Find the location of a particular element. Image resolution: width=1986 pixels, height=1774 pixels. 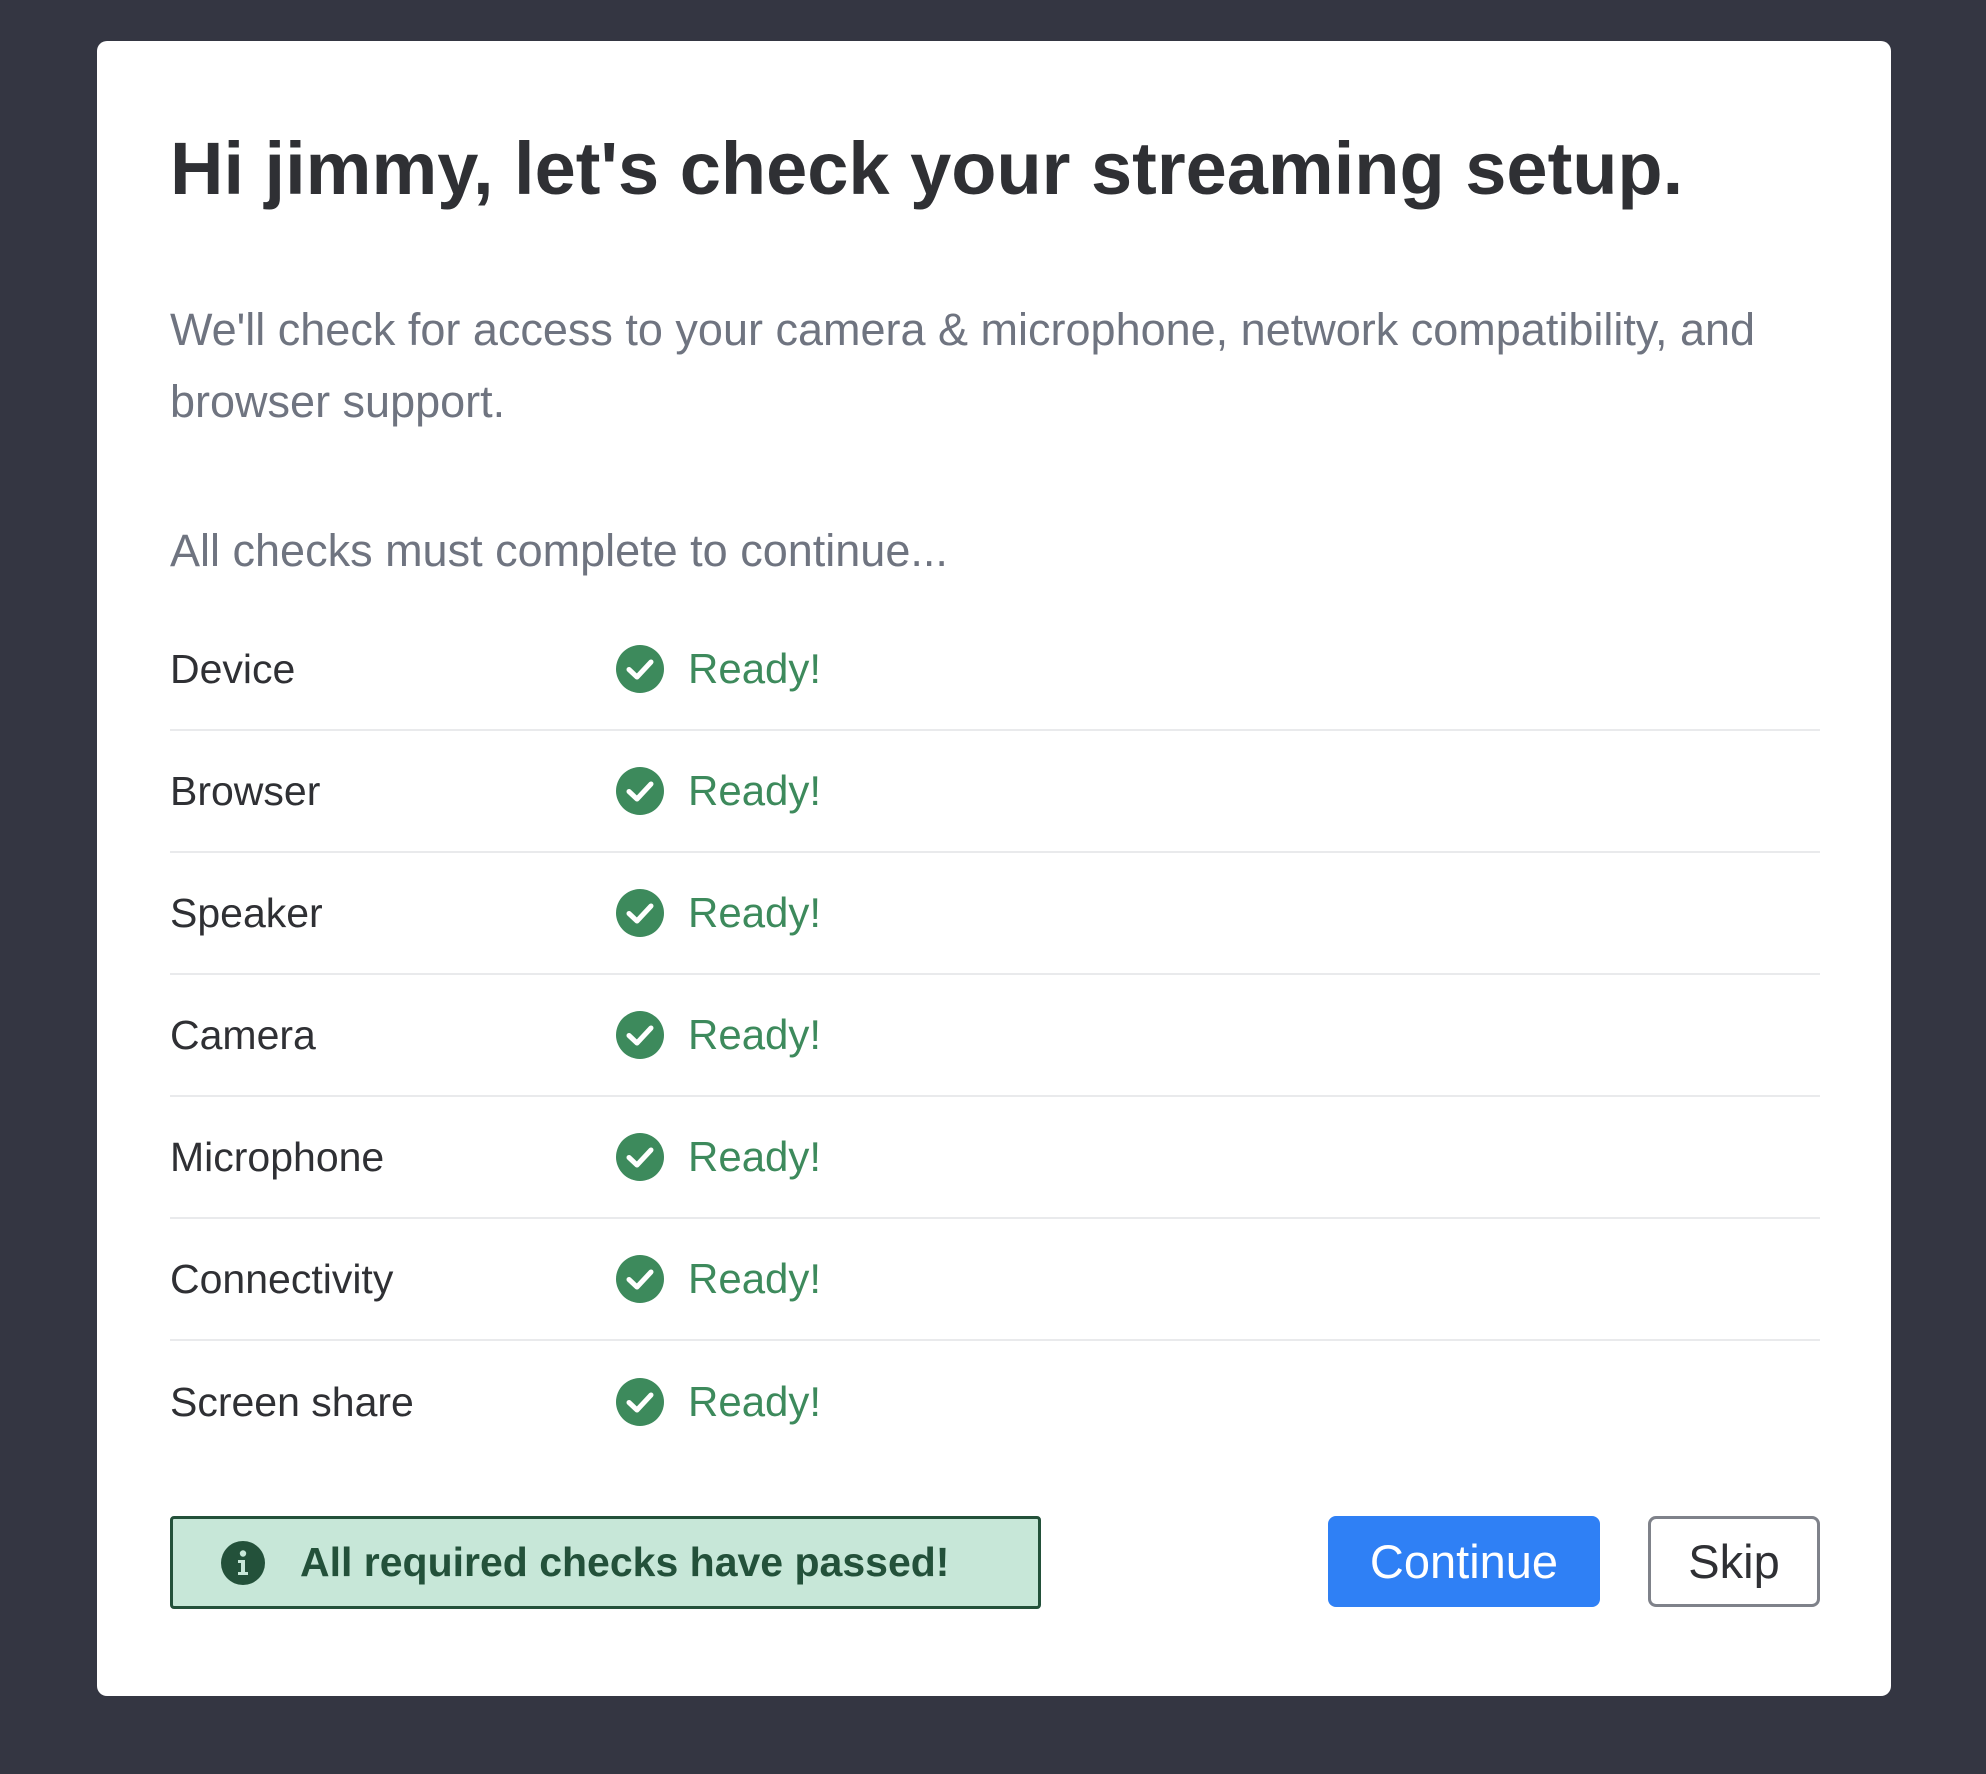

check-name: Speaker is located at coordinates (246, 912).